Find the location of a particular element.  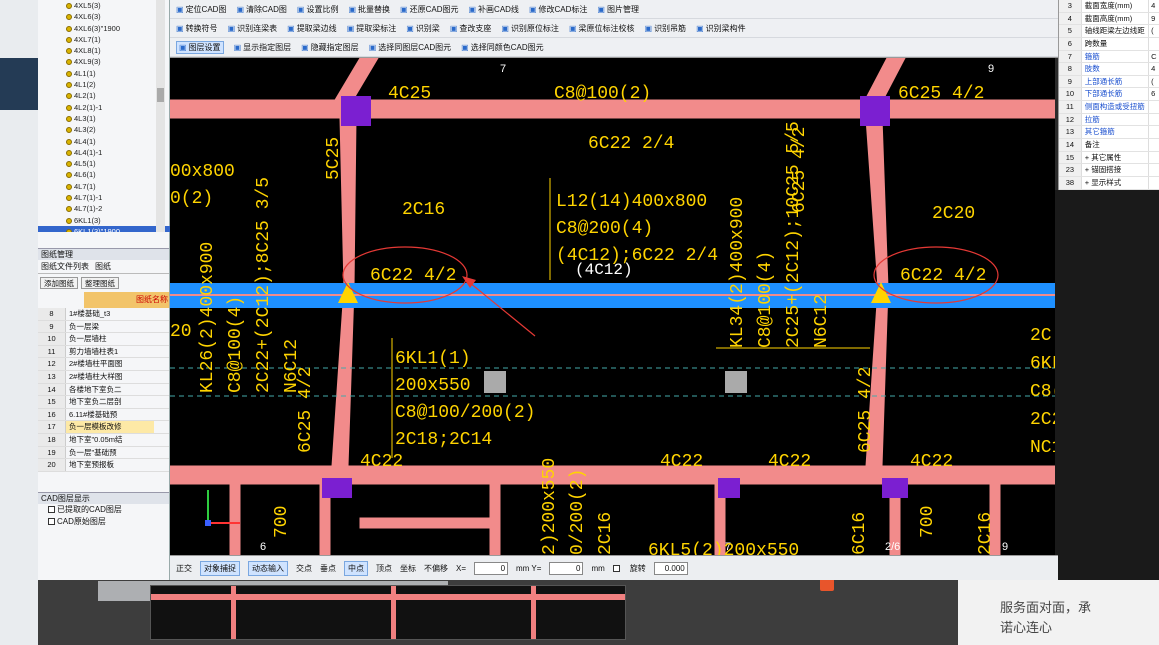

drawing-row: 18 地下室"0.05m结 is located at coordinates (103, 440).